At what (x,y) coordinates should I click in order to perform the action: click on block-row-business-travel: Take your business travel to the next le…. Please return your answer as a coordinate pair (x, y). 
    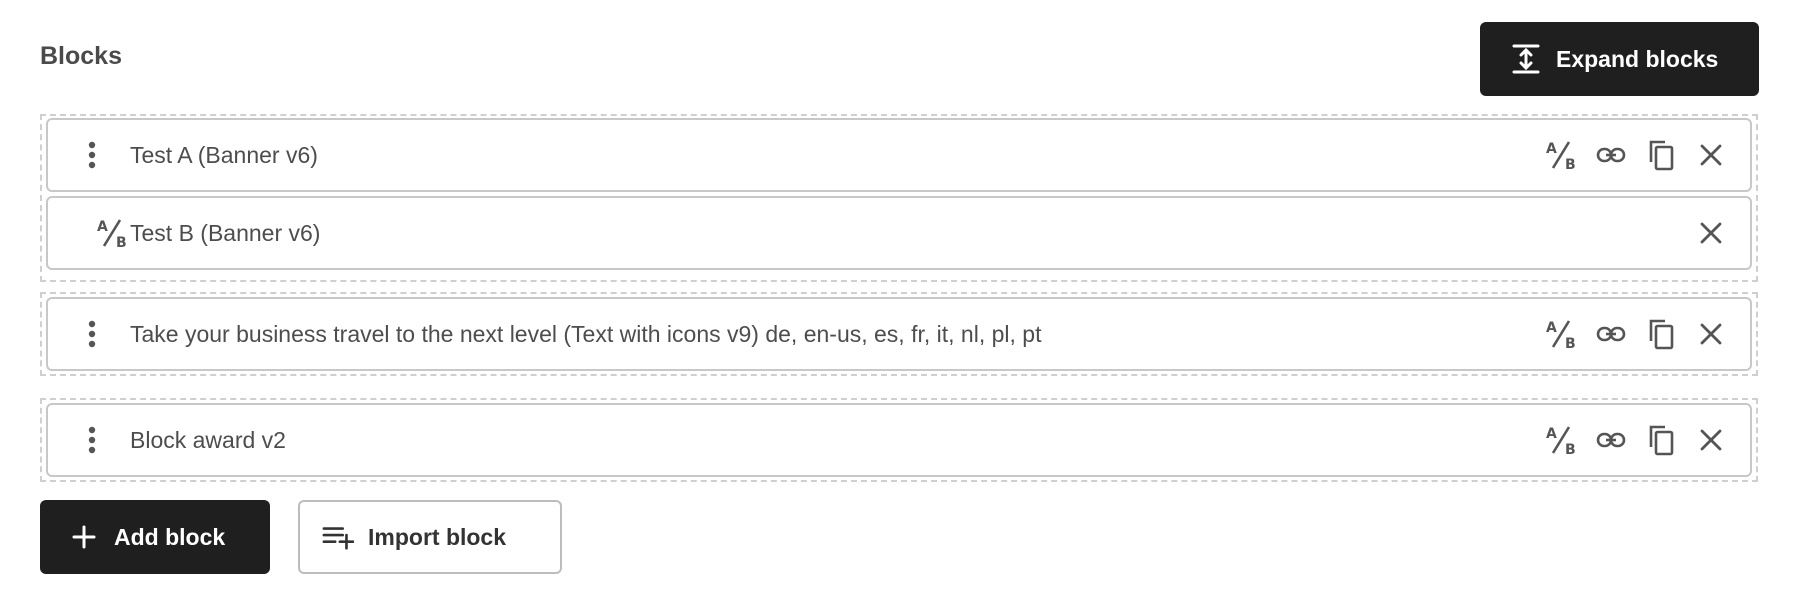
    Looking at the image, I should click on (899, 334).